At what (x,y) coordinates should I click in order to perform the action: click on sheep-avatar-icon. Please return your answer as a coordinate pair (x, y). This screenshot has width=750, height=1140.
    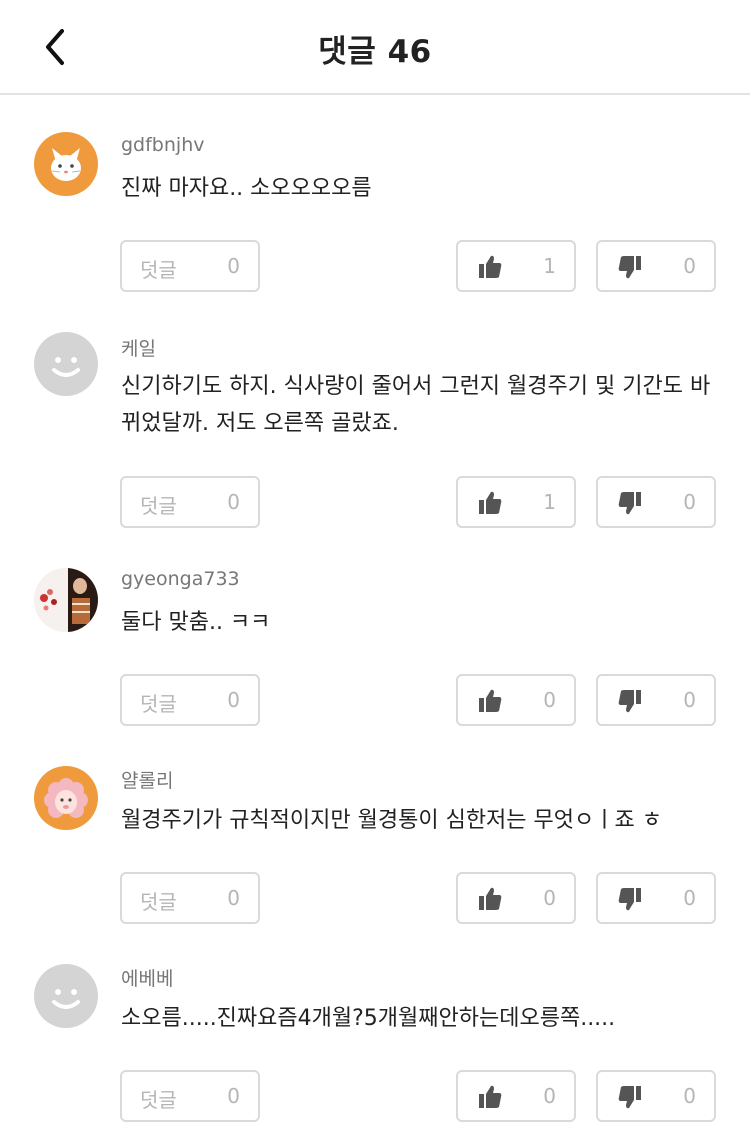
    Looking at the image, I should click on (66, 798).